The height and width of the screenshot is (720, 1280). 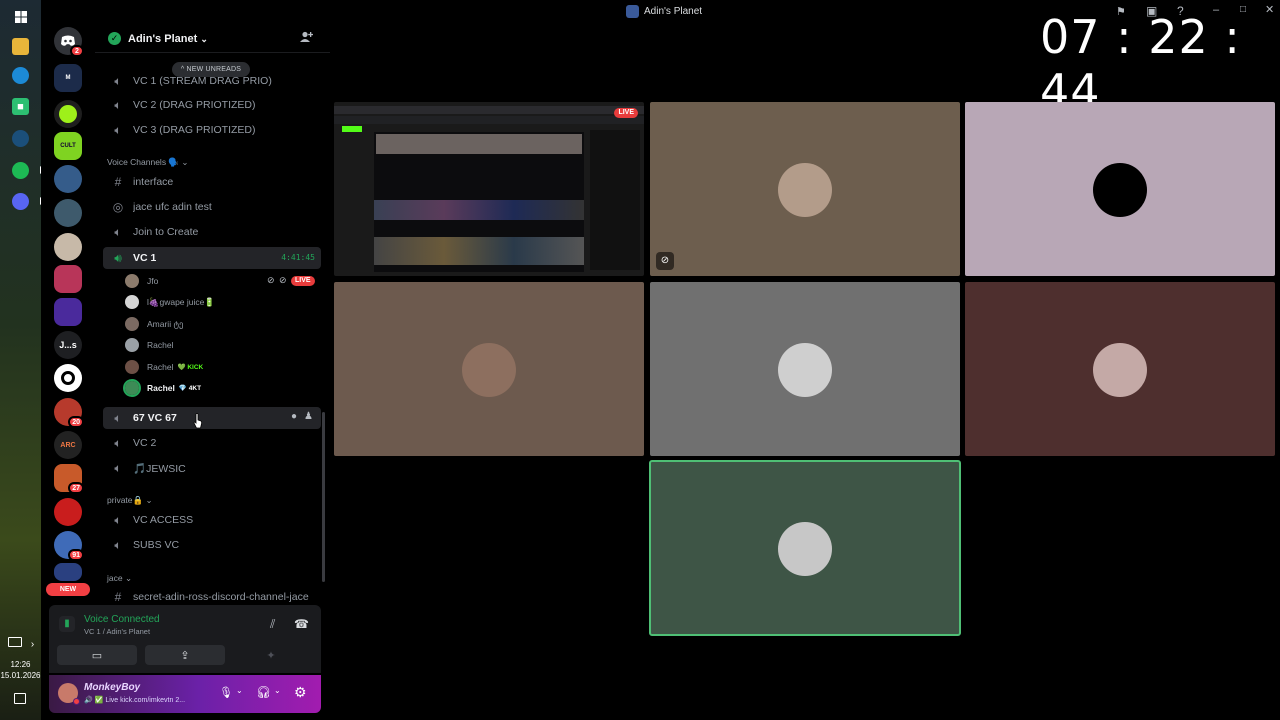 What do you see at coordinates (68, 572) in the screenshot?
I see `server-icon-partial` at bounding box center [68, 572].